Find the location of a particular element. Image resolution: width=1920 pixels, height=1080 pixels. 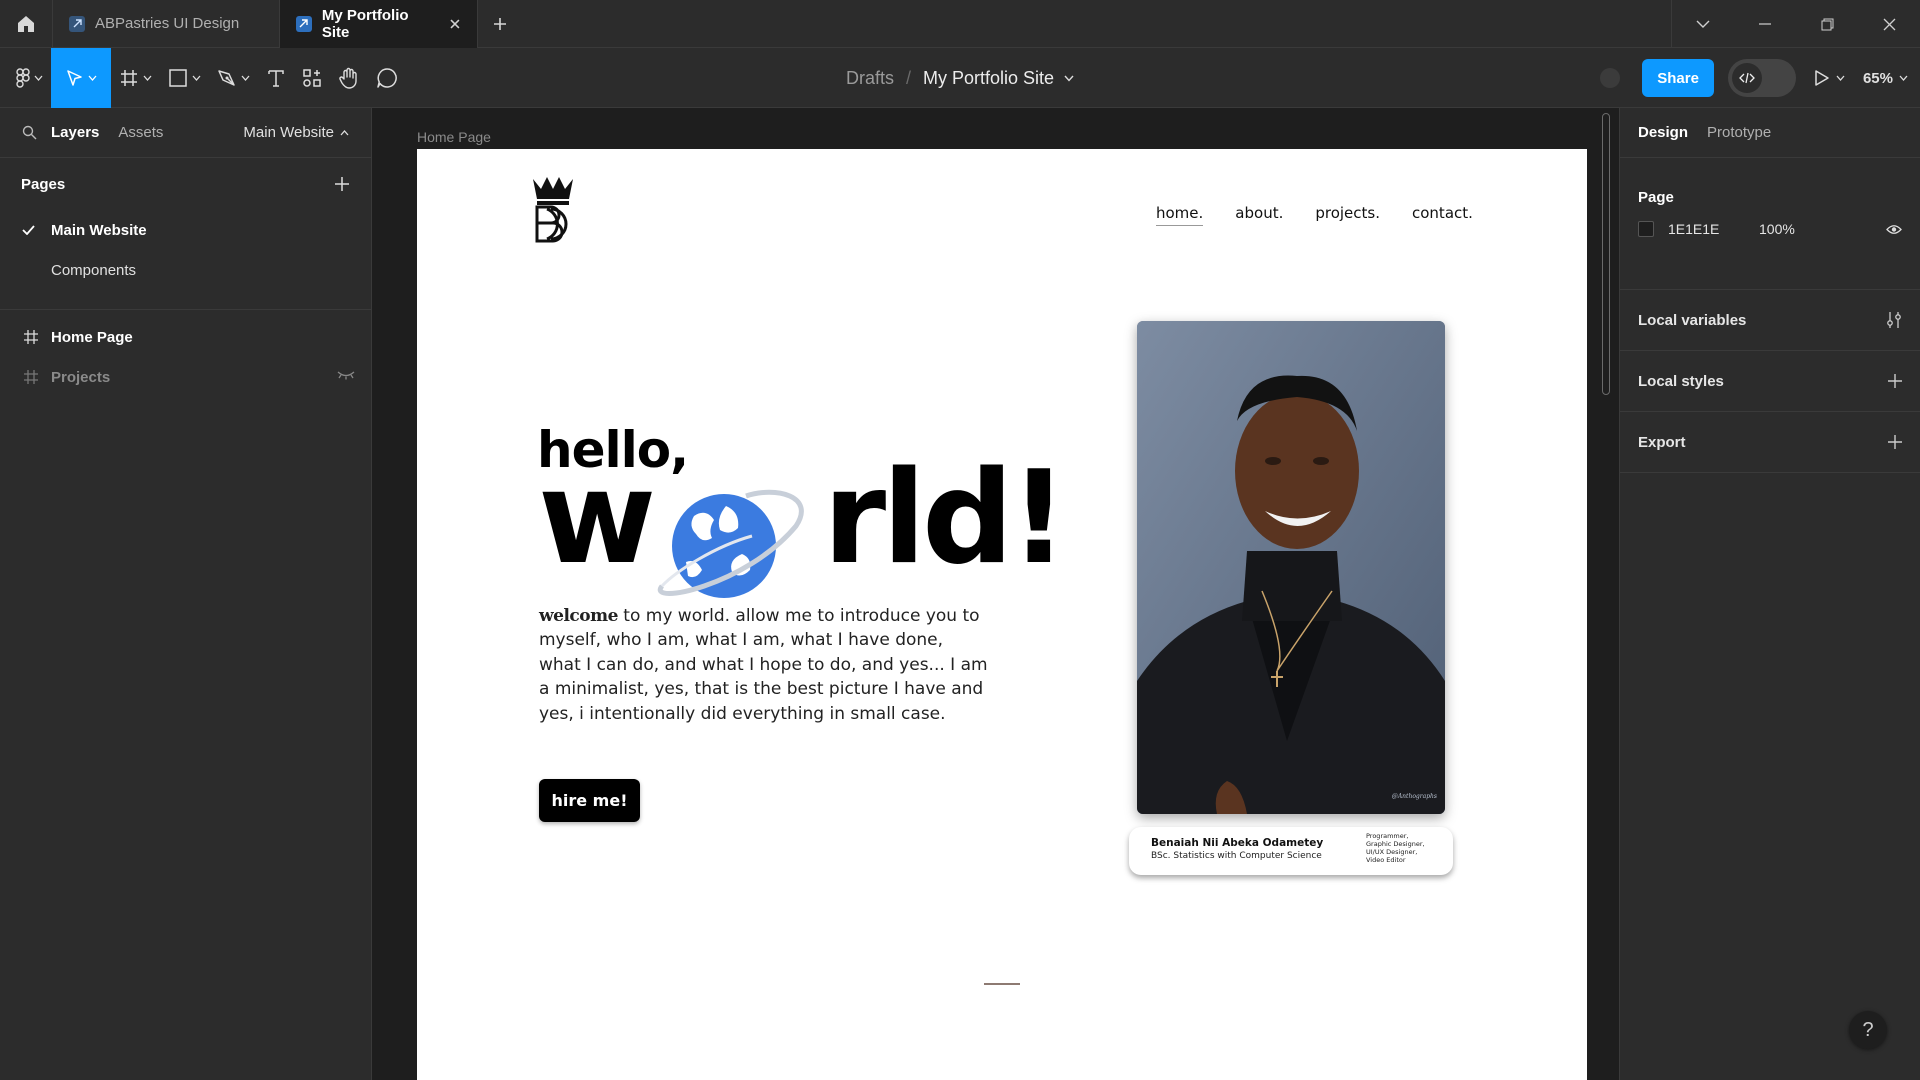

tab-assets: Assets is located at coordinates (140, 132).